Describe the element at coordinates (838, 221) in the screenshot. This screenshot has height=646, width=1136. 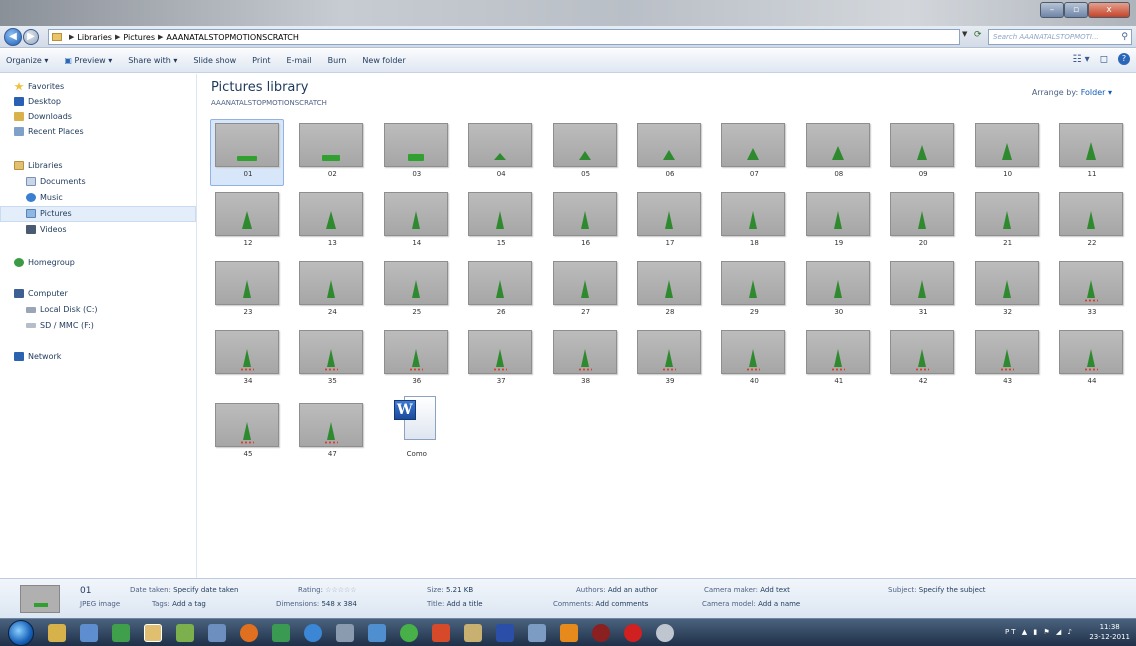
I see `file-item: 19` at that location.